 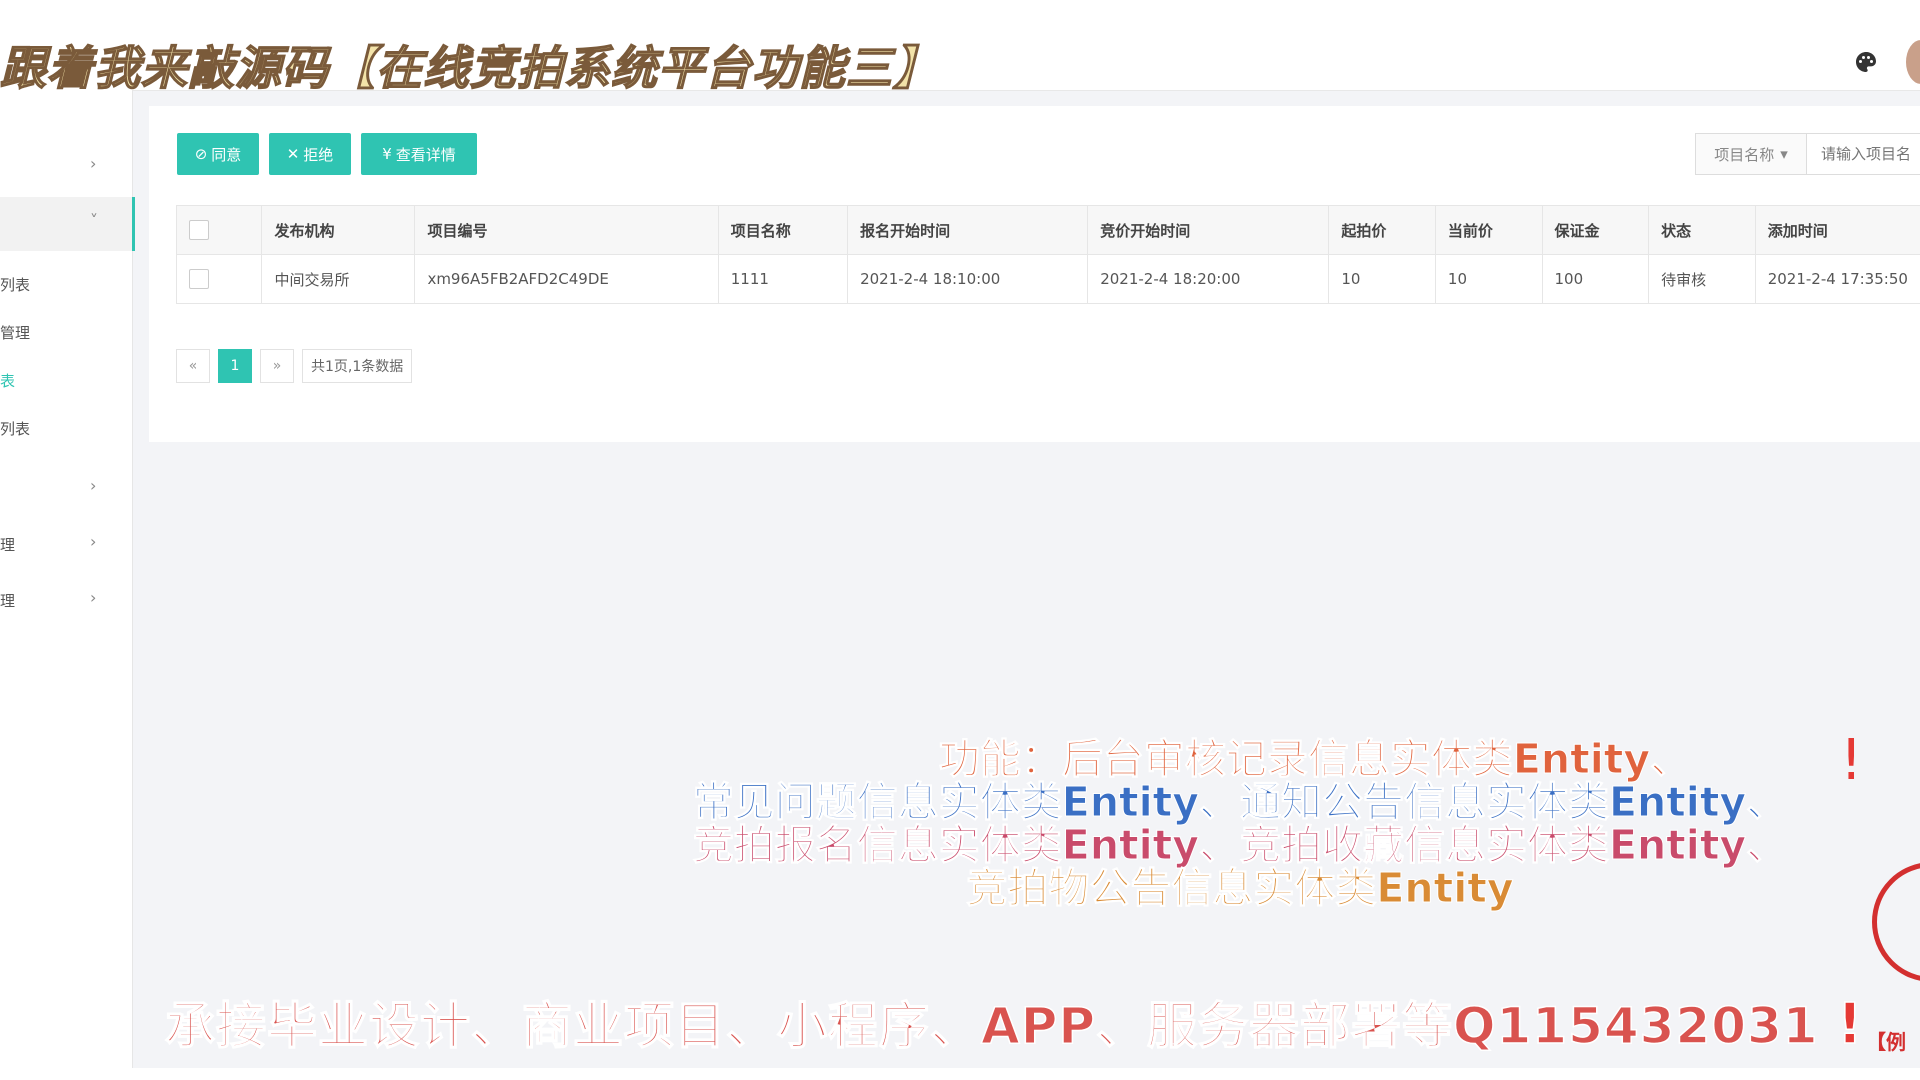 What do you see at coordinates (199, 230) in the screenshot?
I see `select-all-checkbox` at bounding box center [199, 230].